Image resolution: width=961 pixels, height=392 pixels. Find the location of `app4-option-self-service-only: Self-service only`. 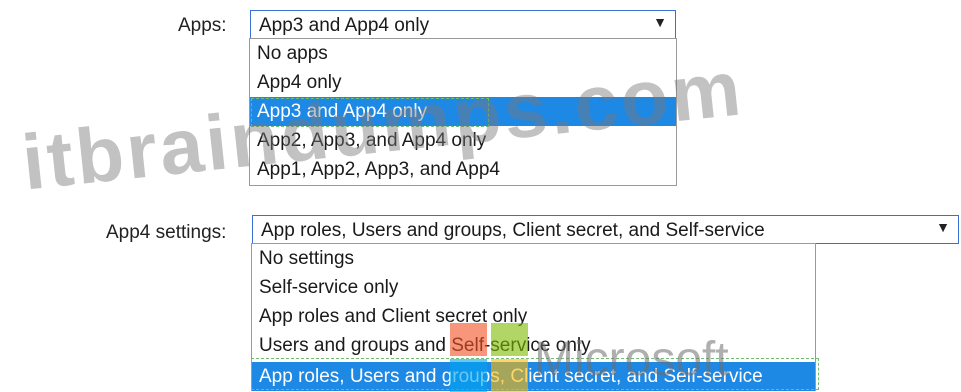

app4-option-self-service-only: Self-service only is located at coordinates (533, 287).